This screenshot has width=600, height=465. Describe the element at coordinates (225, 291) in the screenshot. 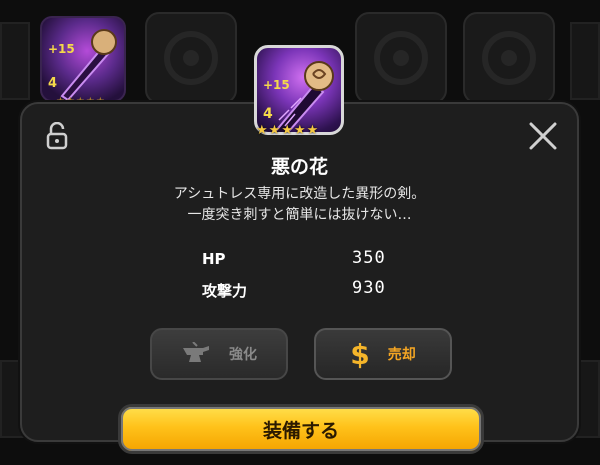

I see `stat-label-attack: 攻撃力` at that location.